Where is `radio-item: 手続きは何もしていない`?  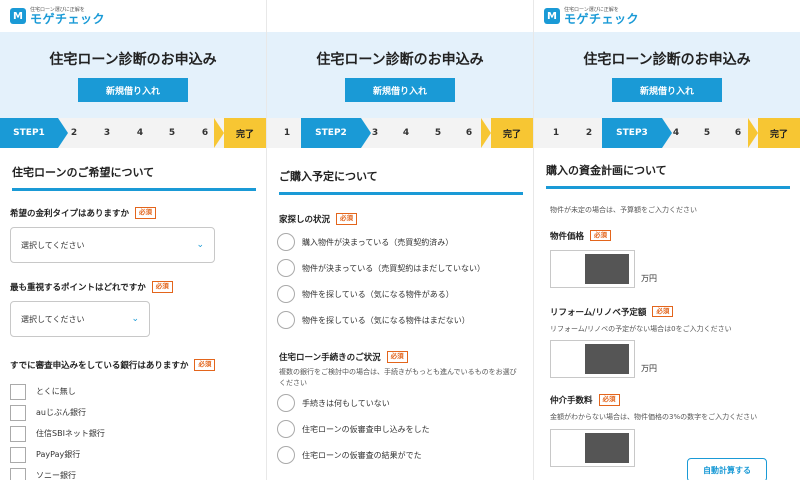
radio-item: 手続きは何もしていない is located at coordinates (405, 403).